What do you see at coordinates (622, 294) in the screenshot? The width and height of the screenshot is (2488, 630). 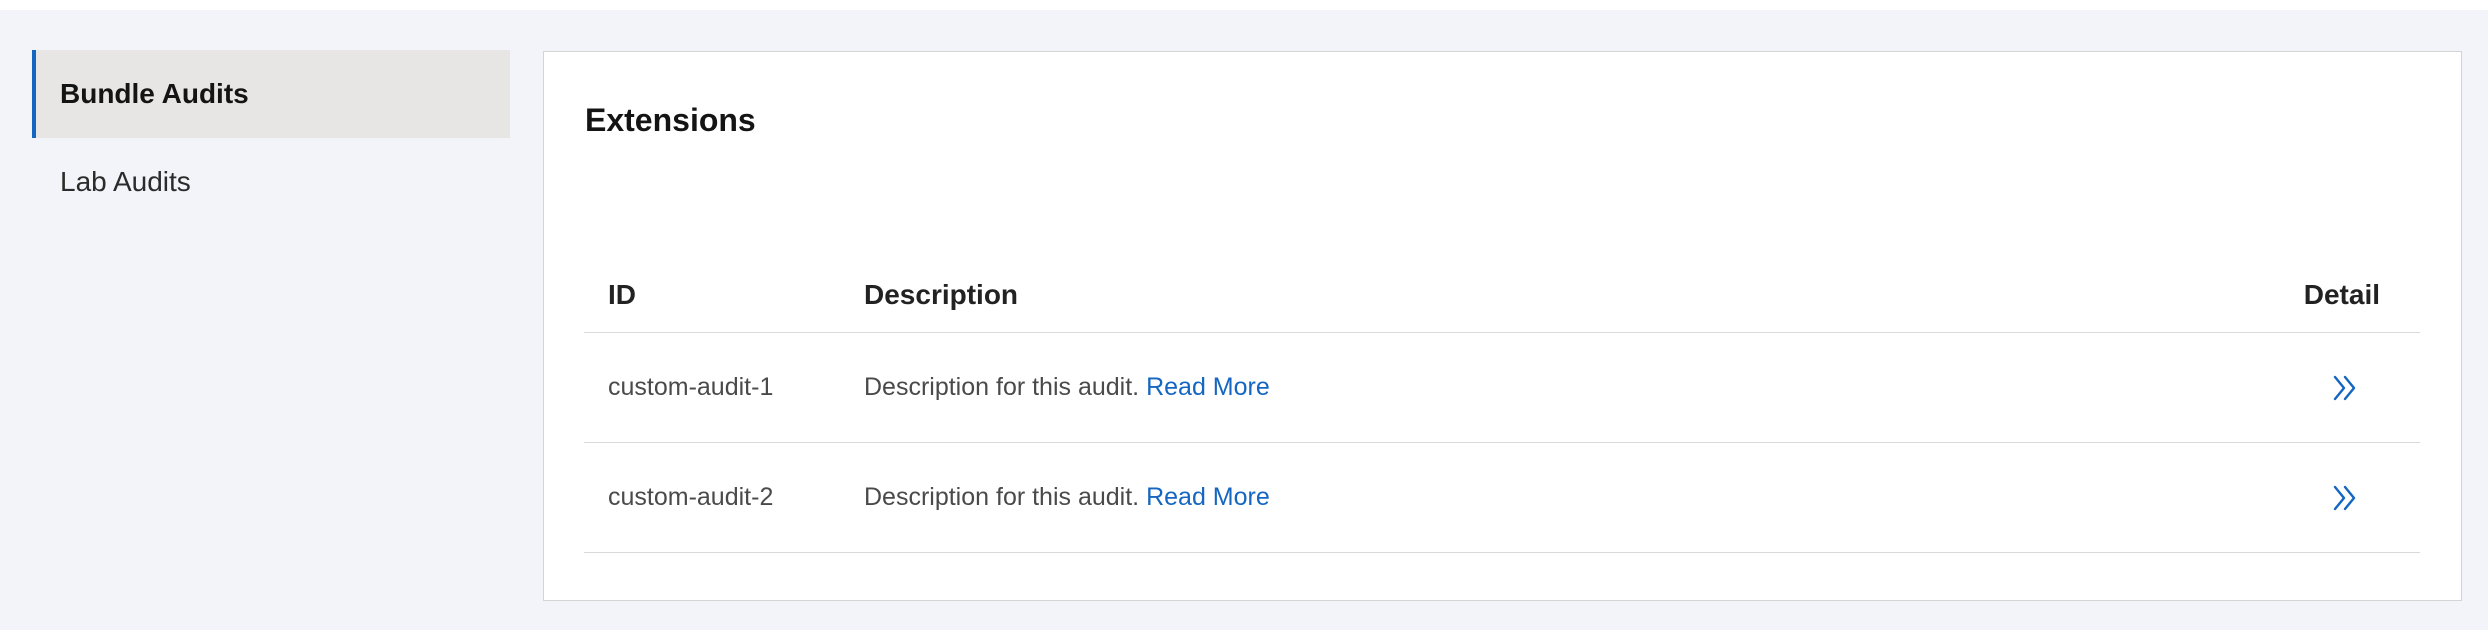 I see `column-header-id: ID` at bounding box center [622, 294].